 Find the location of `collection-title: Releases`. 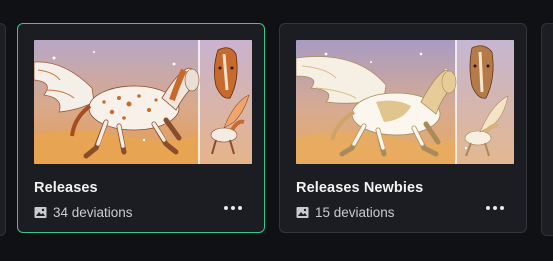

collection-title: Releases is located at coordinates (66, 188).